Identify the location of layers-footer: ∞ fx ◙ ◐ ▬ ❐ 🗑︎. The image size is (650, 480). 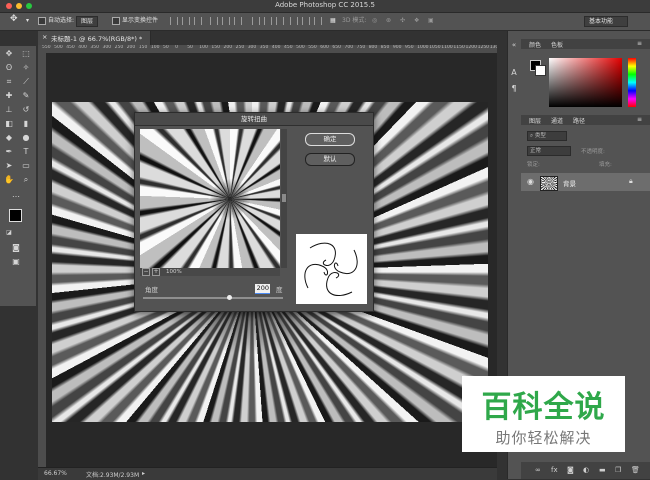
(585, 470).